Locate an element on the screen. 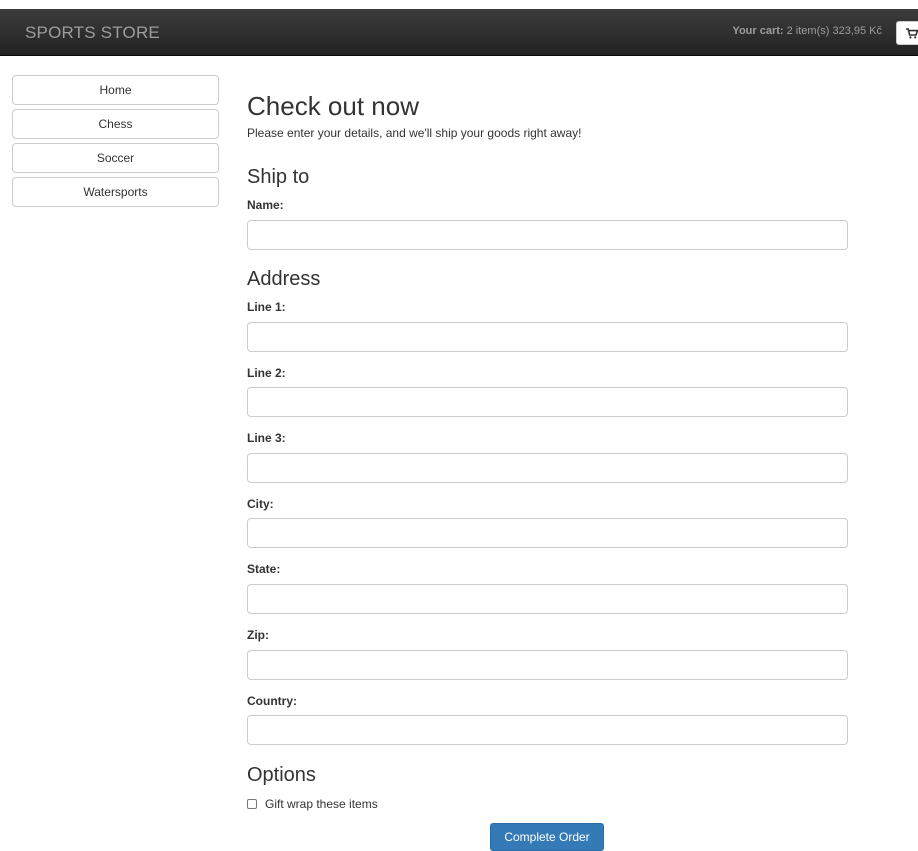  sidebar-item-watersports: Watersports is located at coordinates (115, 192).